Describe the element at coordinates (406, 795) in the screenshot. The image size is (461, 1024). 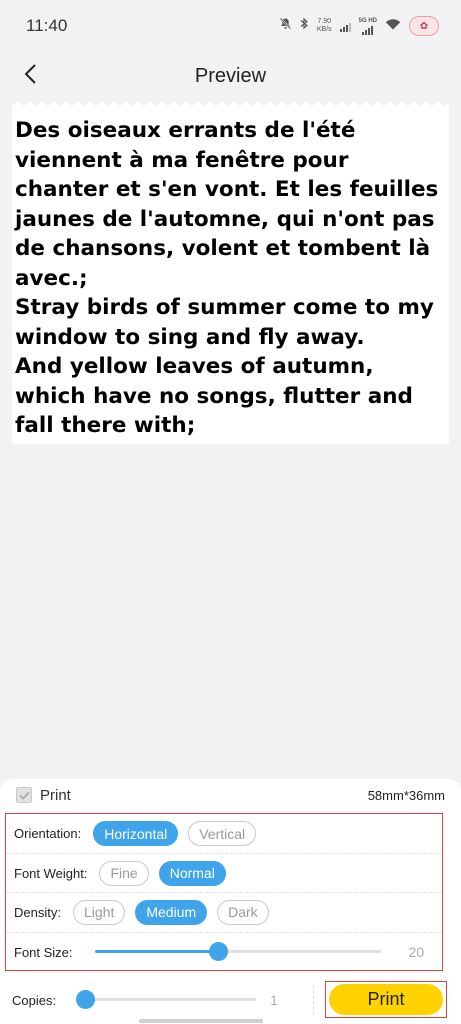
I see `label-size: 58mm*36mm` at that location.